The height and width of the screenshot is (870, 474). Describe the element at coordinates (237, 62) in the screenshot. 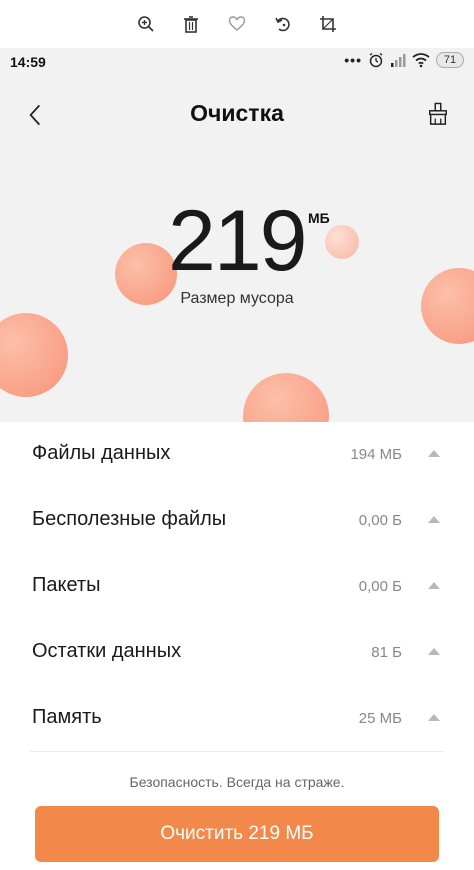

I see `status-bar: 14:59 ••• 71` at that location.